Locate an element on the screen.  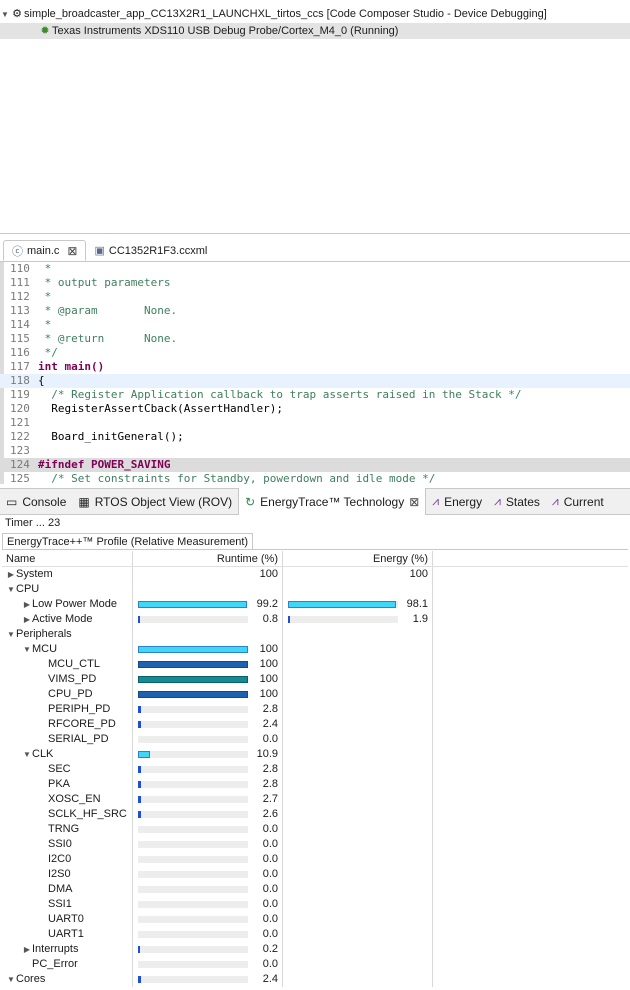
code-line: 112 * is located at coordinates (315, 297).